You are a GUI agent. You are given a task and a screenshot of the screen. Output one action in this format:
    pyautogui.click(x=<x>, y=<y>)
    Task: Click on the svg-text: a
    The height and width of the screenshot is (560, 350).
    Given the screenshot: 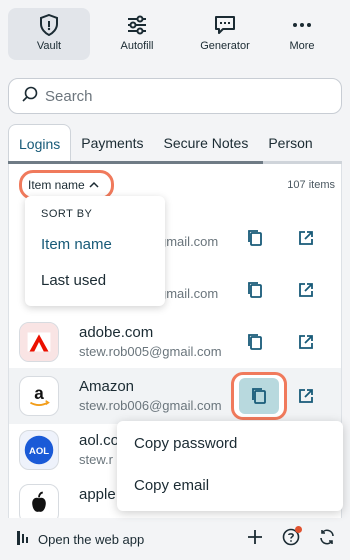 What is the action you would take?
    pyautogui.click(x=39, y=393)
    